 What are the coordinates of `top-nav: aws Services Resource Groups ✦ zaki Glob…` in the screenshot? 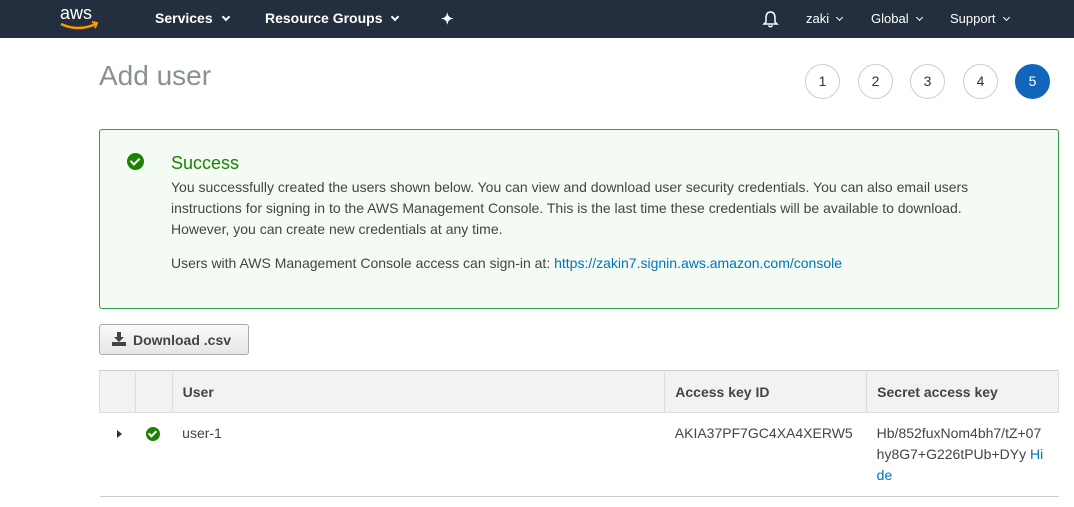 It's located at (537, 19).